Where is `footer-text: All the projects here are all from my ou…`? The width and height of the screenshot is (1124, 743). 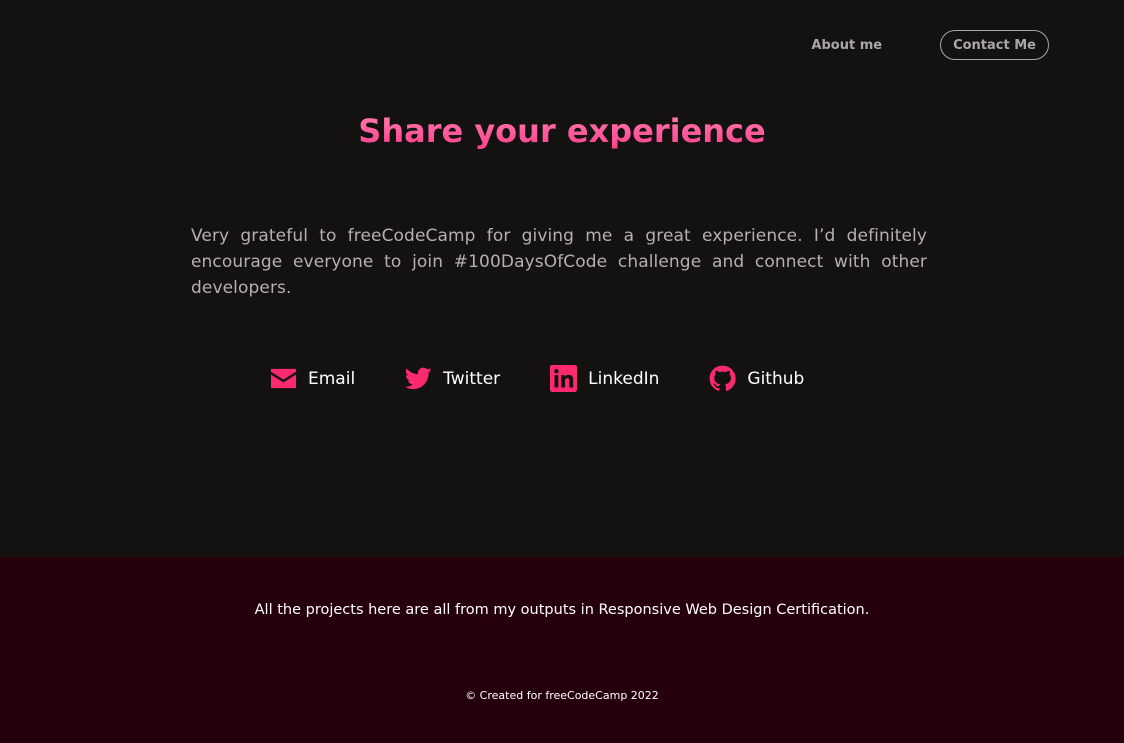 footer-text: All the projects here are all from my ou… is located at coordinates (562, 610).